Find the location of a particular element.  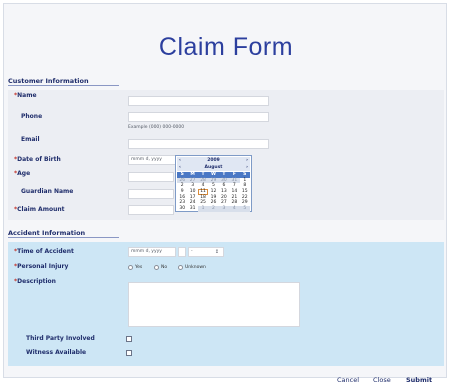

prev-year-button: ‹ is located at coordinates (180, 160).